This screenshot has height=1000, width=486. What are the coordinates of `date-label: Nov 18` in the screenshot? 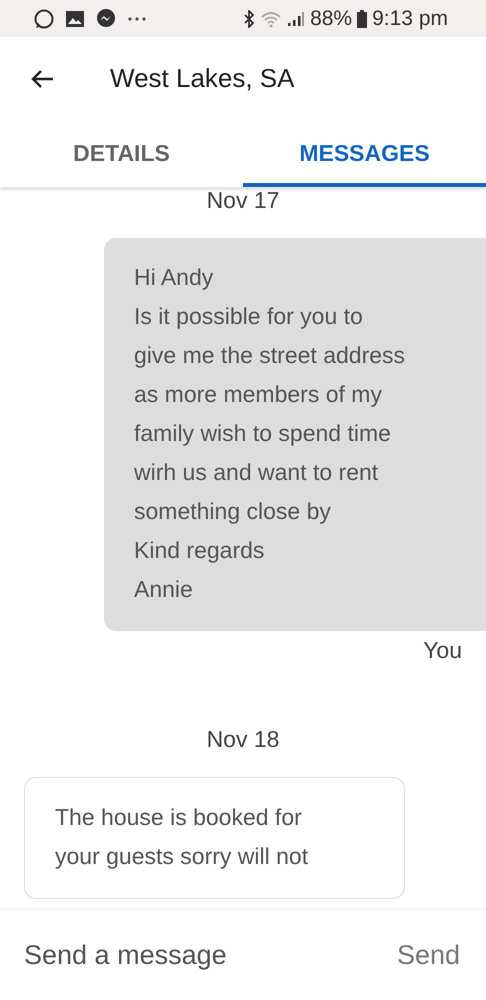 It's located at (243, 739).